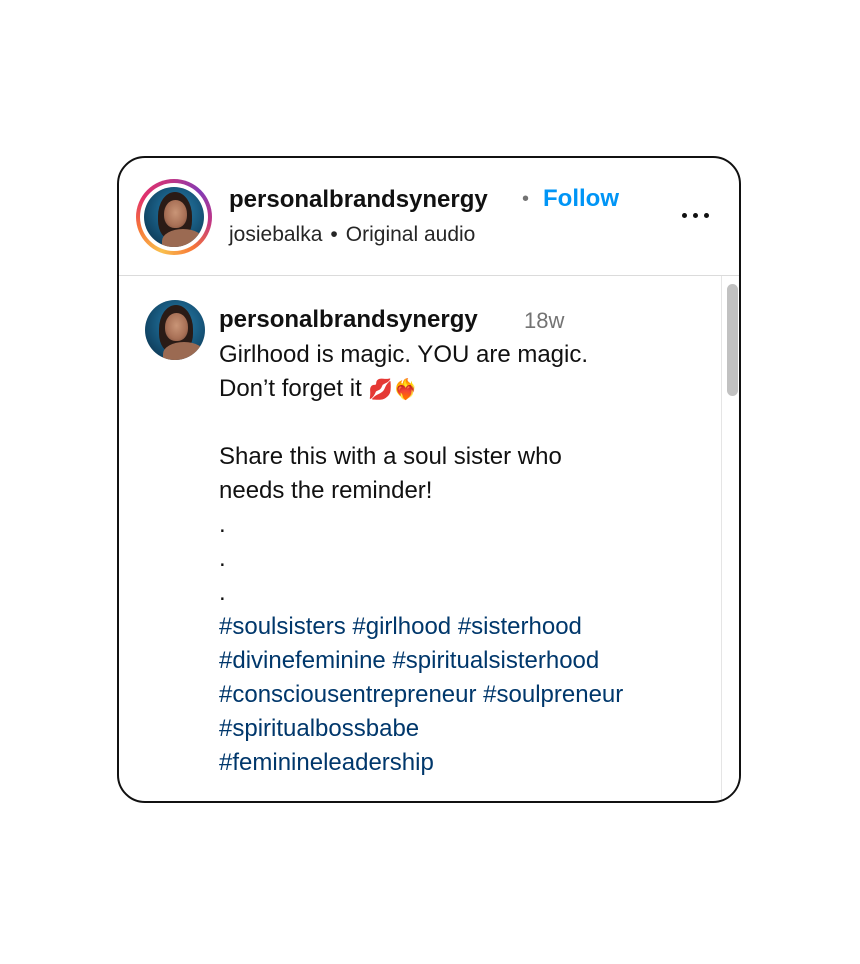  Describe the element at coordinates (302, 660) in the screenshot. I see `hashtag-link: #divinefeminine` at that location.